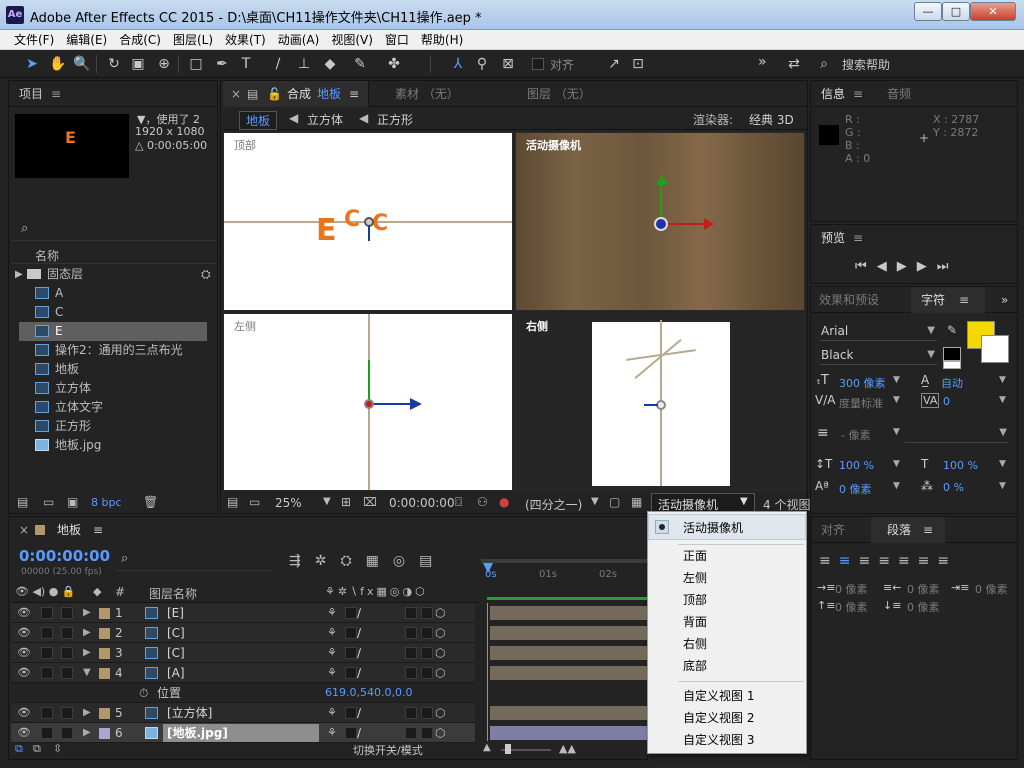 The width and height of the screenshot is (1024, 768). What do you see at coordinates (553, 504) in the screenshot?
I see `resolution-select: (四分之一)` at bounding box center [553, 504].